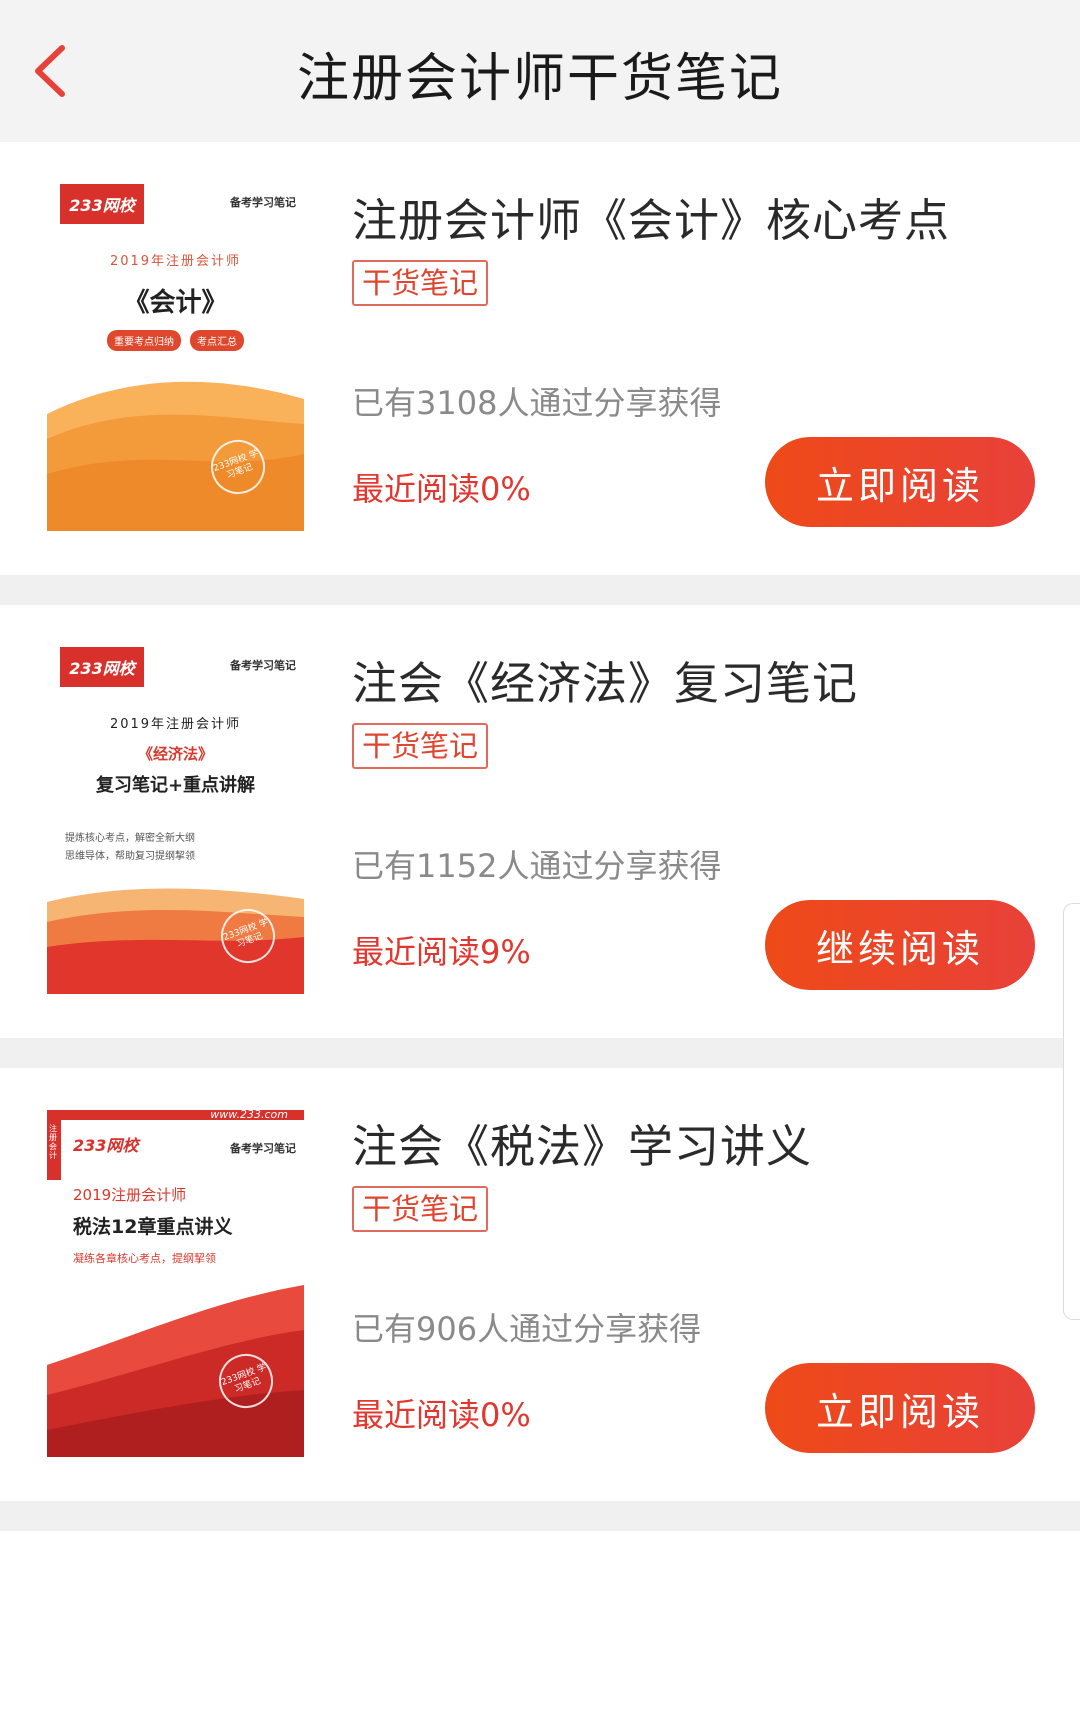 This screenshot has width=1080, height=1713. Describe the element at coordinates (537, 403) in the screenshot. I see `share-count: 已有3108人通过分享获得` at that location.